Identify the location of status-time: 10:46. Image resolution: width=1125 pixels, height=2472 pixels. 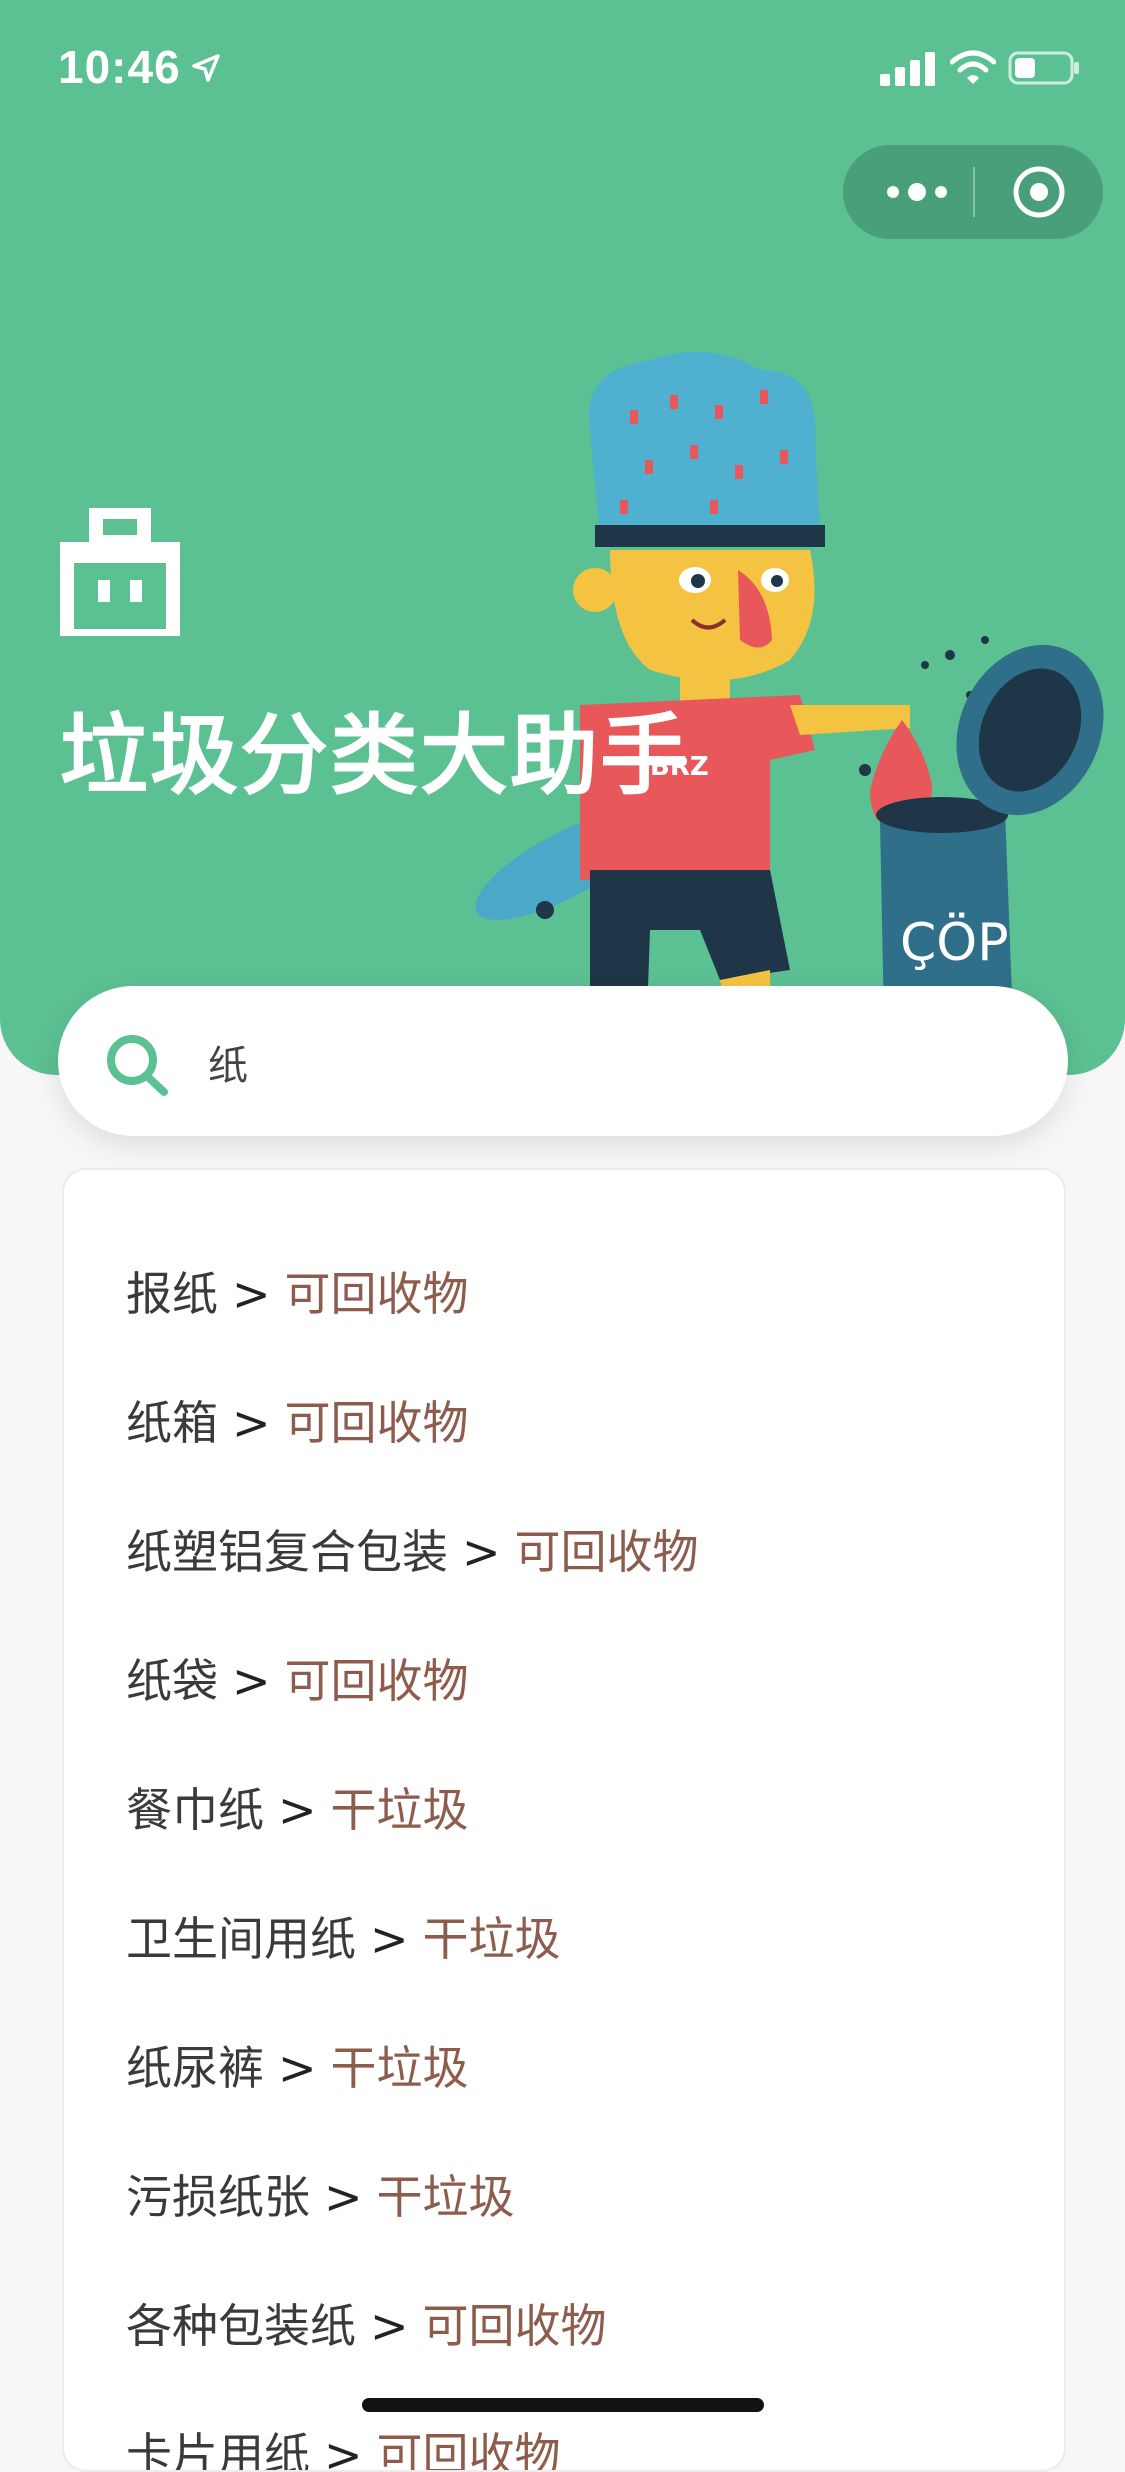
(119, 67).